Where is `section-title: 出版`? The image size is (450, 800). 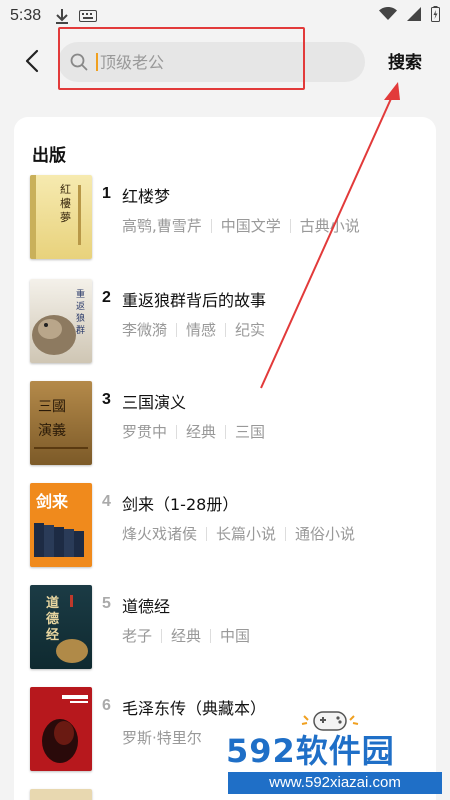 section-title: 出版 is located at coordinates (49, 156).